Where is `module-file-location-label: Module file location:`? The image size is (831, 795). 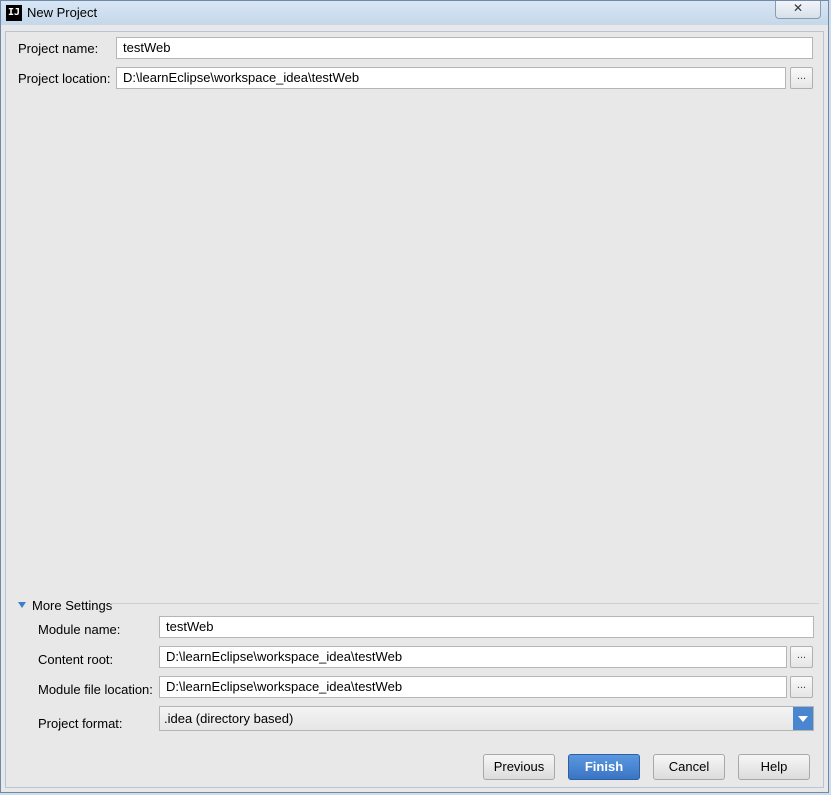 module-file-location-label: Module file location: is located at coordinates (95, 689).